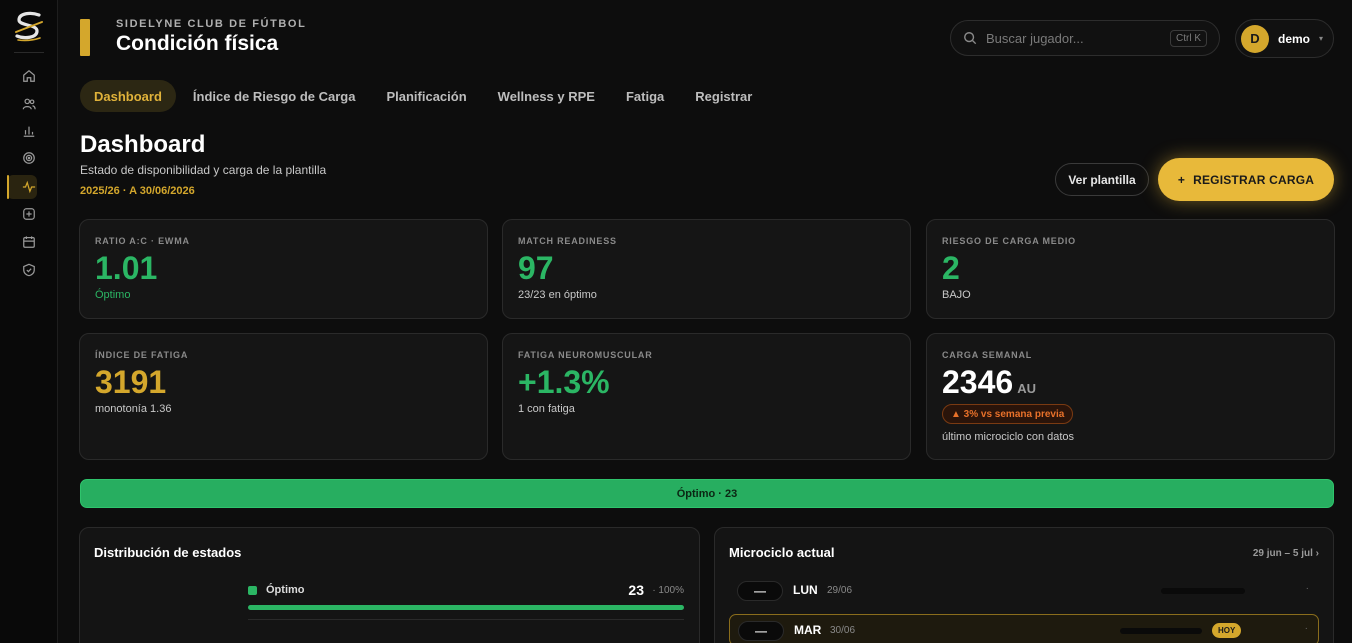 The width and height of the screenshot is (1352, 643). What do you see at coordinates (585, 355) in the screenshot?
I see `kpi-label: FATIGA NEUROMUSCULAR` at bounding box center [585, 355].